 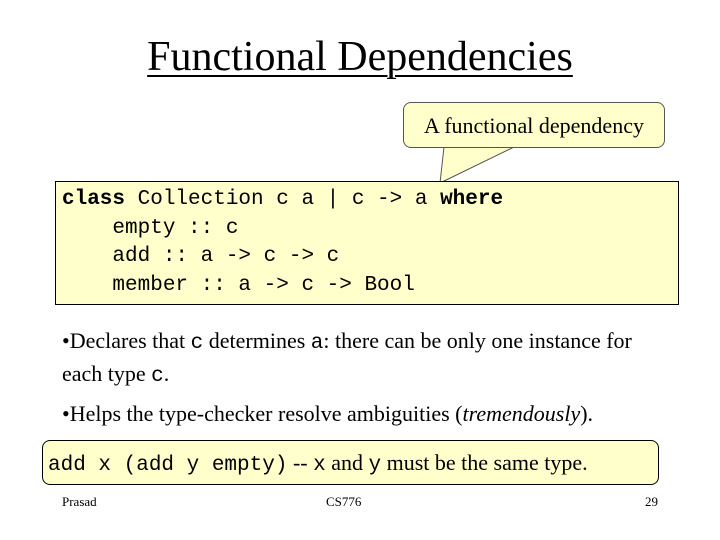 I want to click on slide-title: Functional Dependencies, so click(x=360, y=57).